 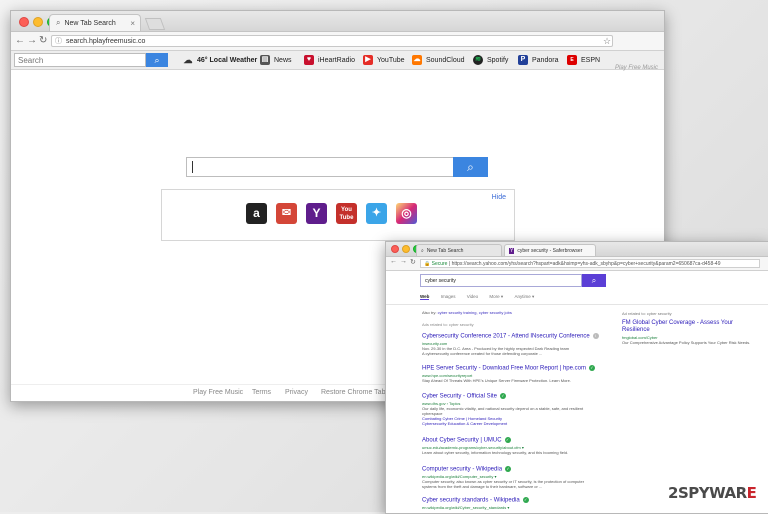 I want to click on tab-images: Images, so click(x=448, y=296).